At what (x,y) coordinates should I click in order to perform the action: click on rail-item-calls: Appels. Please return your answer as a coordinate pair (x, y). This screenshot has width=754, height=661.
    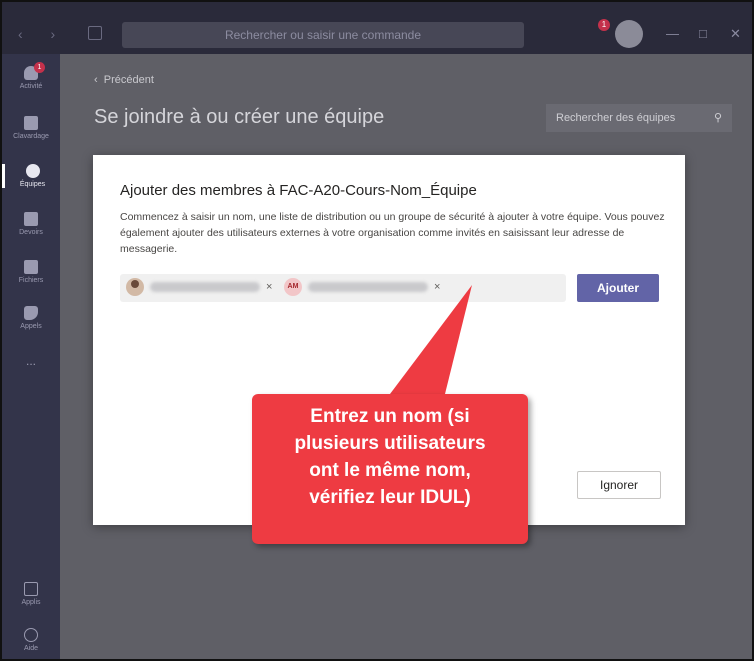
    Looking at the image, I should click on (31, 318).